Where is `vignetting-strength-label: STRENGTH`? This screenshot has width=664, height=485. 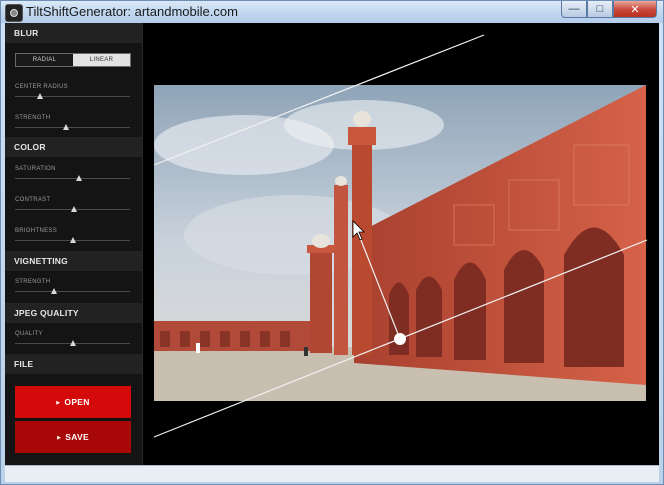 vignetting-strength-label: STRENGTH is located at coordinates (33, 282).